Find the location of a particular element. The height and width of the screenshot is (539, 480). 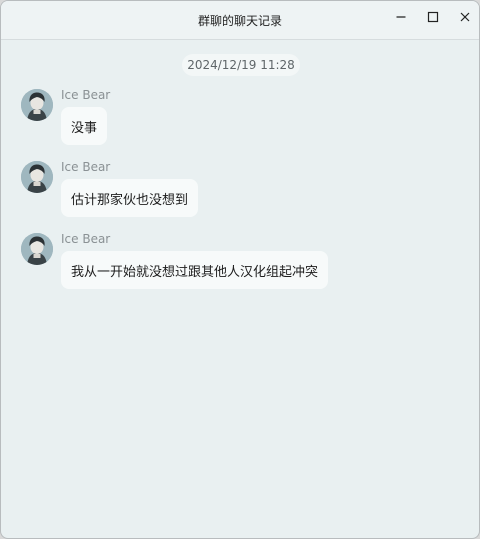

message-bubble: 我从一开始就没想过跟其他人汉化组起冲突 is located at coordinates (195, 270).